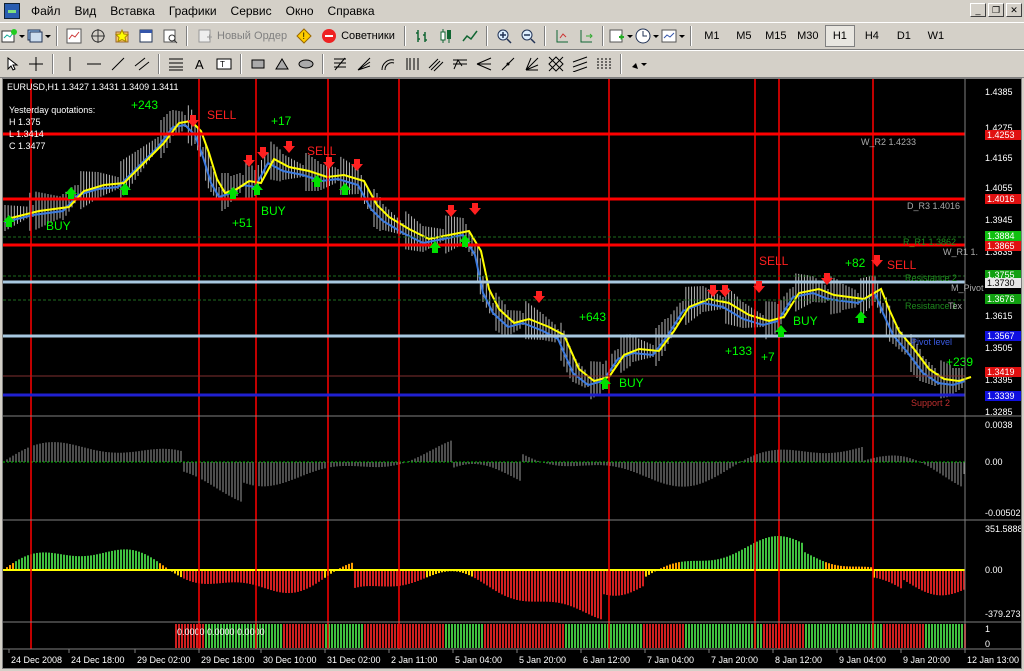 This screenshot has width=1024, height=671. I want to click on app-icon, so click(12, 11).